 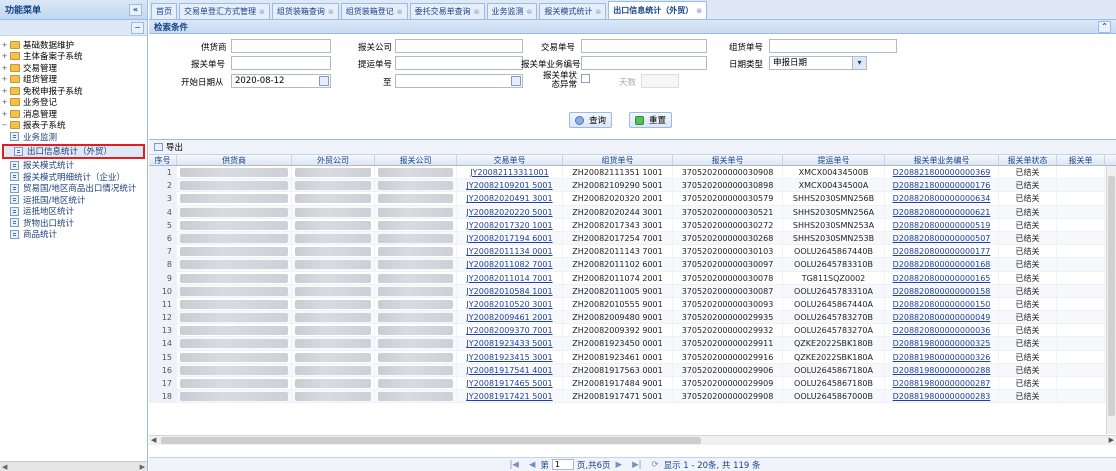 I want to click on tree-node: + 免税申报子系统, so click(x=73, y=91).